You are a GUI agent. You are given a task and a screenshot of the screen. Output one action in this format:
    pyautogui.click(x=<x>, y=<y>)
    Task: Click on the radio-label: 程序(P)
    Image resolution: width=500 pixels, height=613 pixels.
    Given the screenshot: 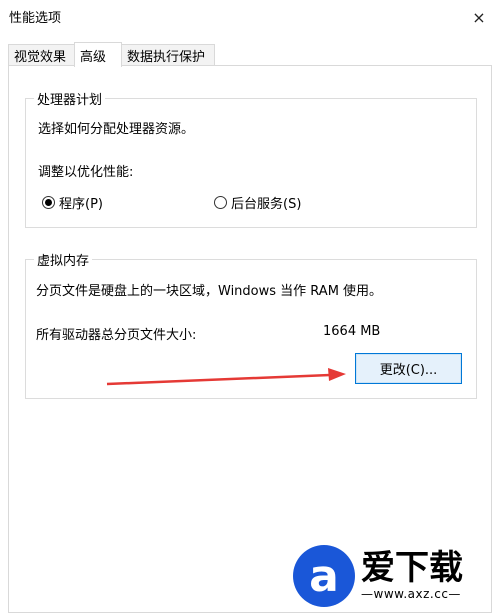 What is the action you would take?
    pyautogui.click(x=81, y=204)
    